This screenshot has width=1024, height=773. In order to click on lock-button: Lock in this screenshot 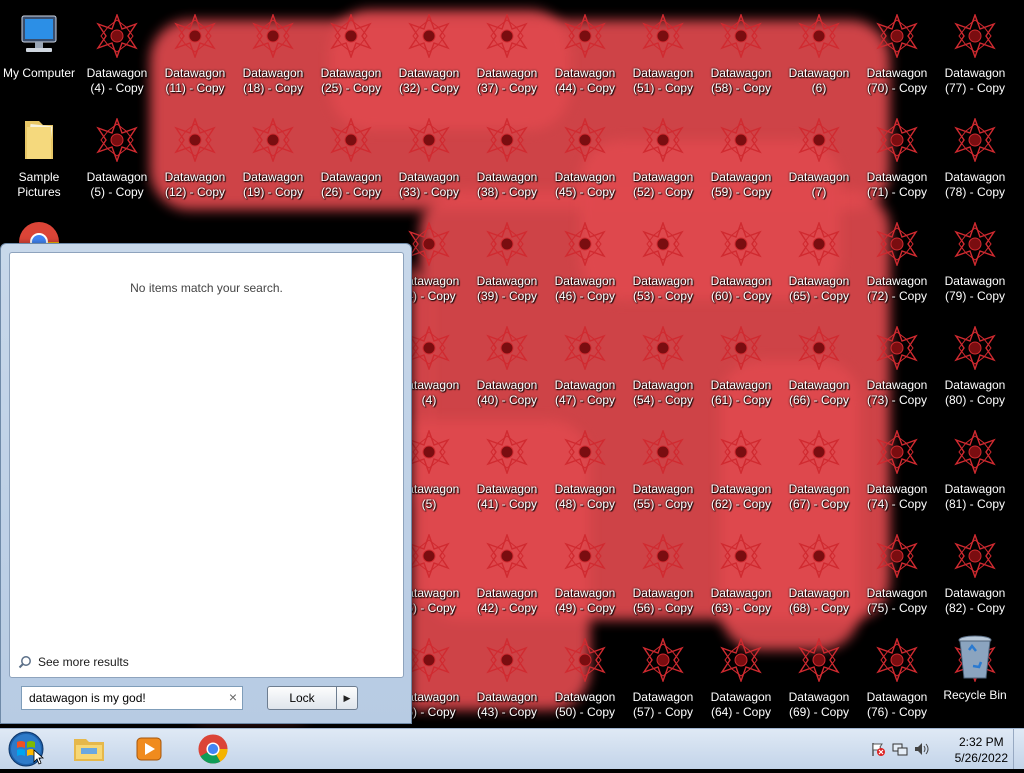, I will do `click(302, 698)`.